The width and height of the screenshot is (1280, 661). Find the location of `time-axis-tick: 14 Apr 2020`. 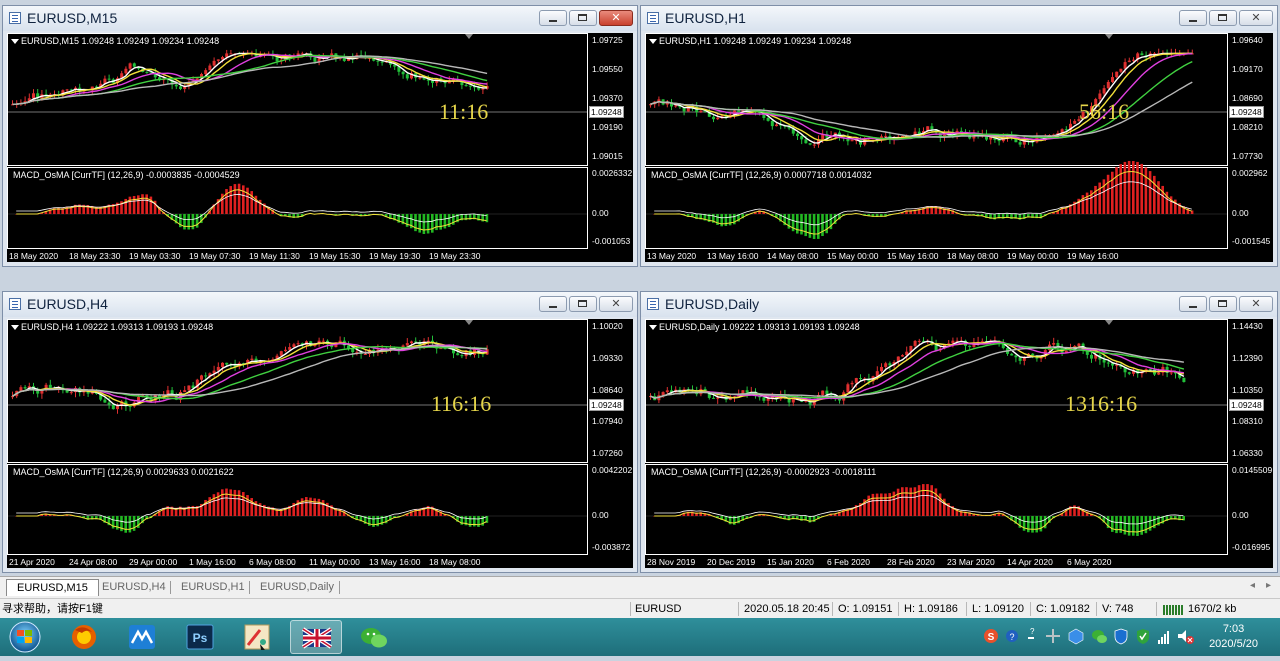

time-axis-tick: 14 Apr 2020 is located at coordinates (1030, 562).